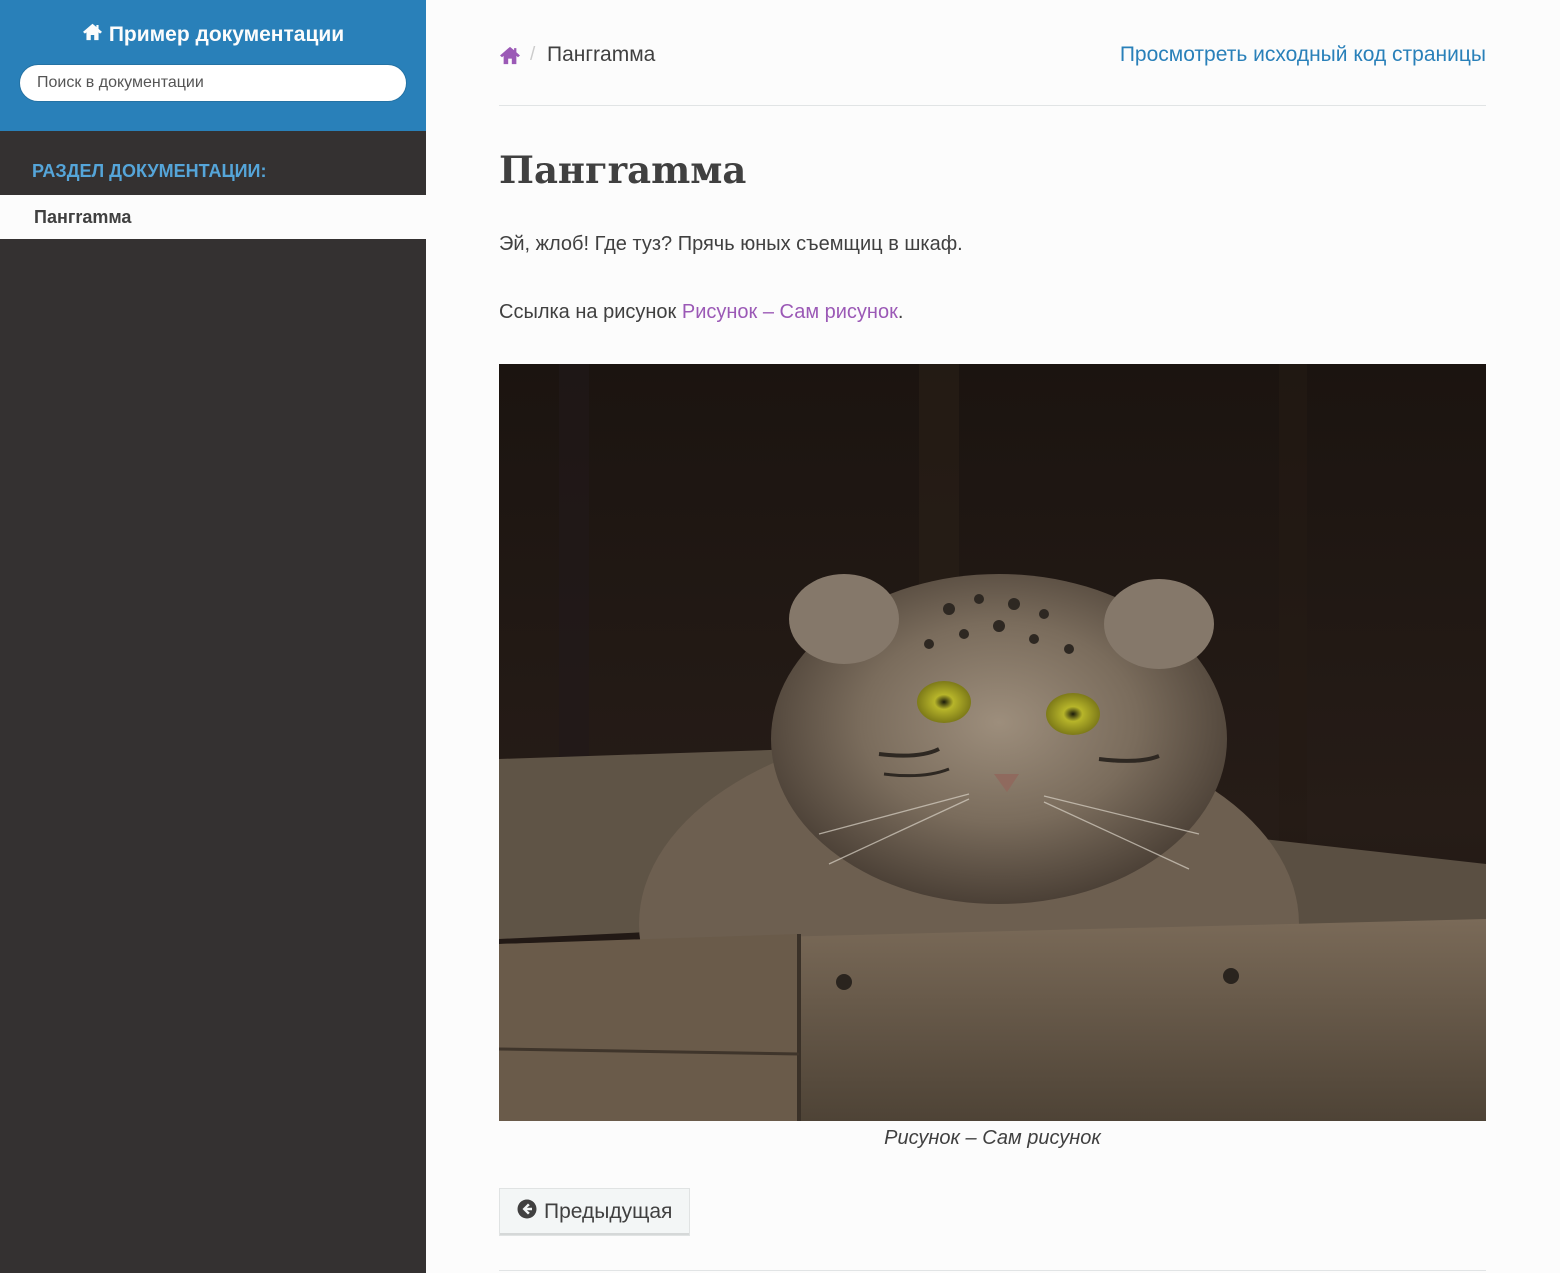  I want to click on arrow-circle-left-icon, so click(527, 1212).